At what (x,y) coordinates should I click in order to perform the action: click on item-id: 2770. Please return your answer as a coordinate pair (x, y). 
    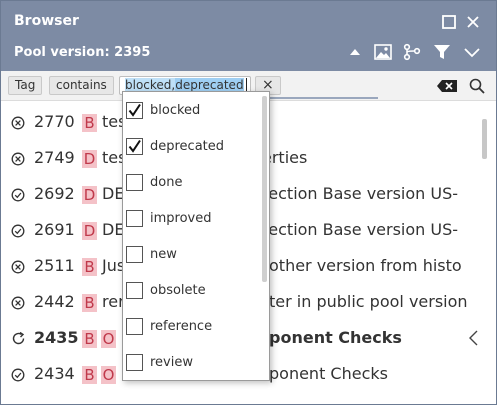
    Looking at the image, I should click on (54, 121).